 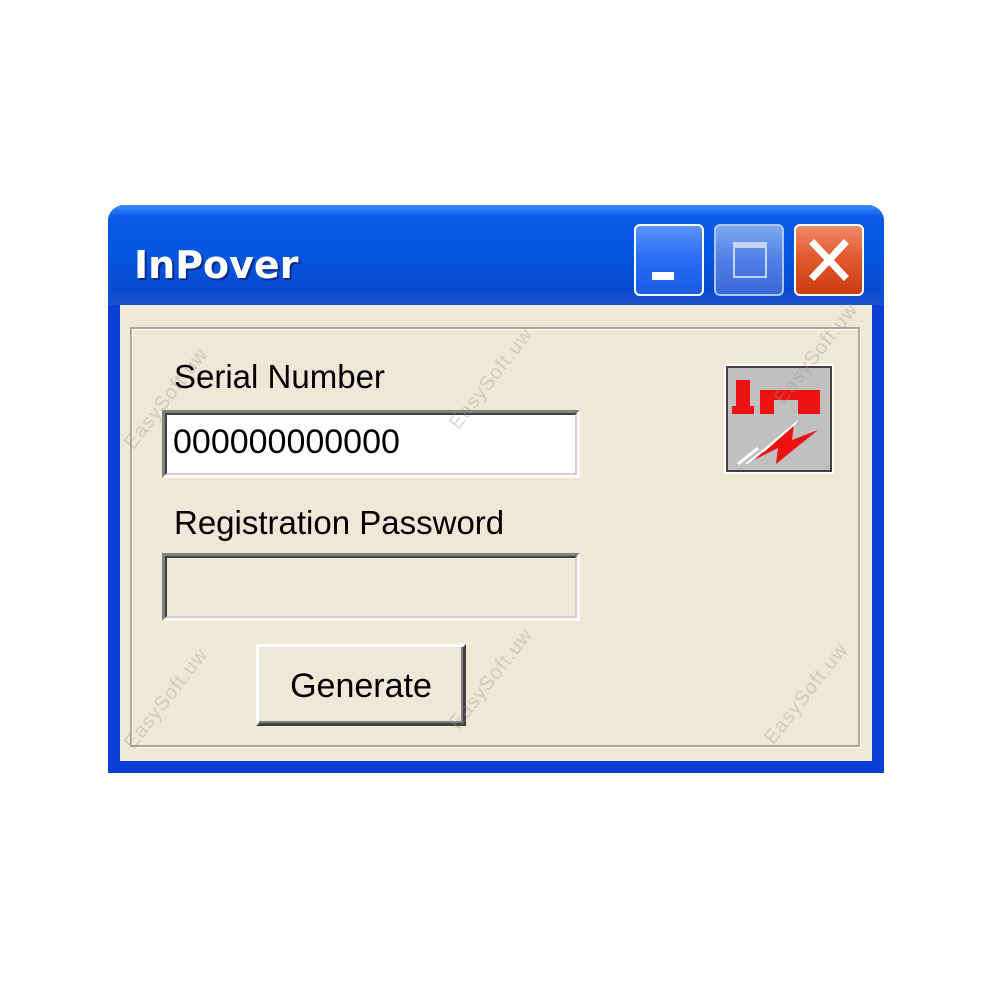 I want to click on minimize-button, so click(x=669, y=260).